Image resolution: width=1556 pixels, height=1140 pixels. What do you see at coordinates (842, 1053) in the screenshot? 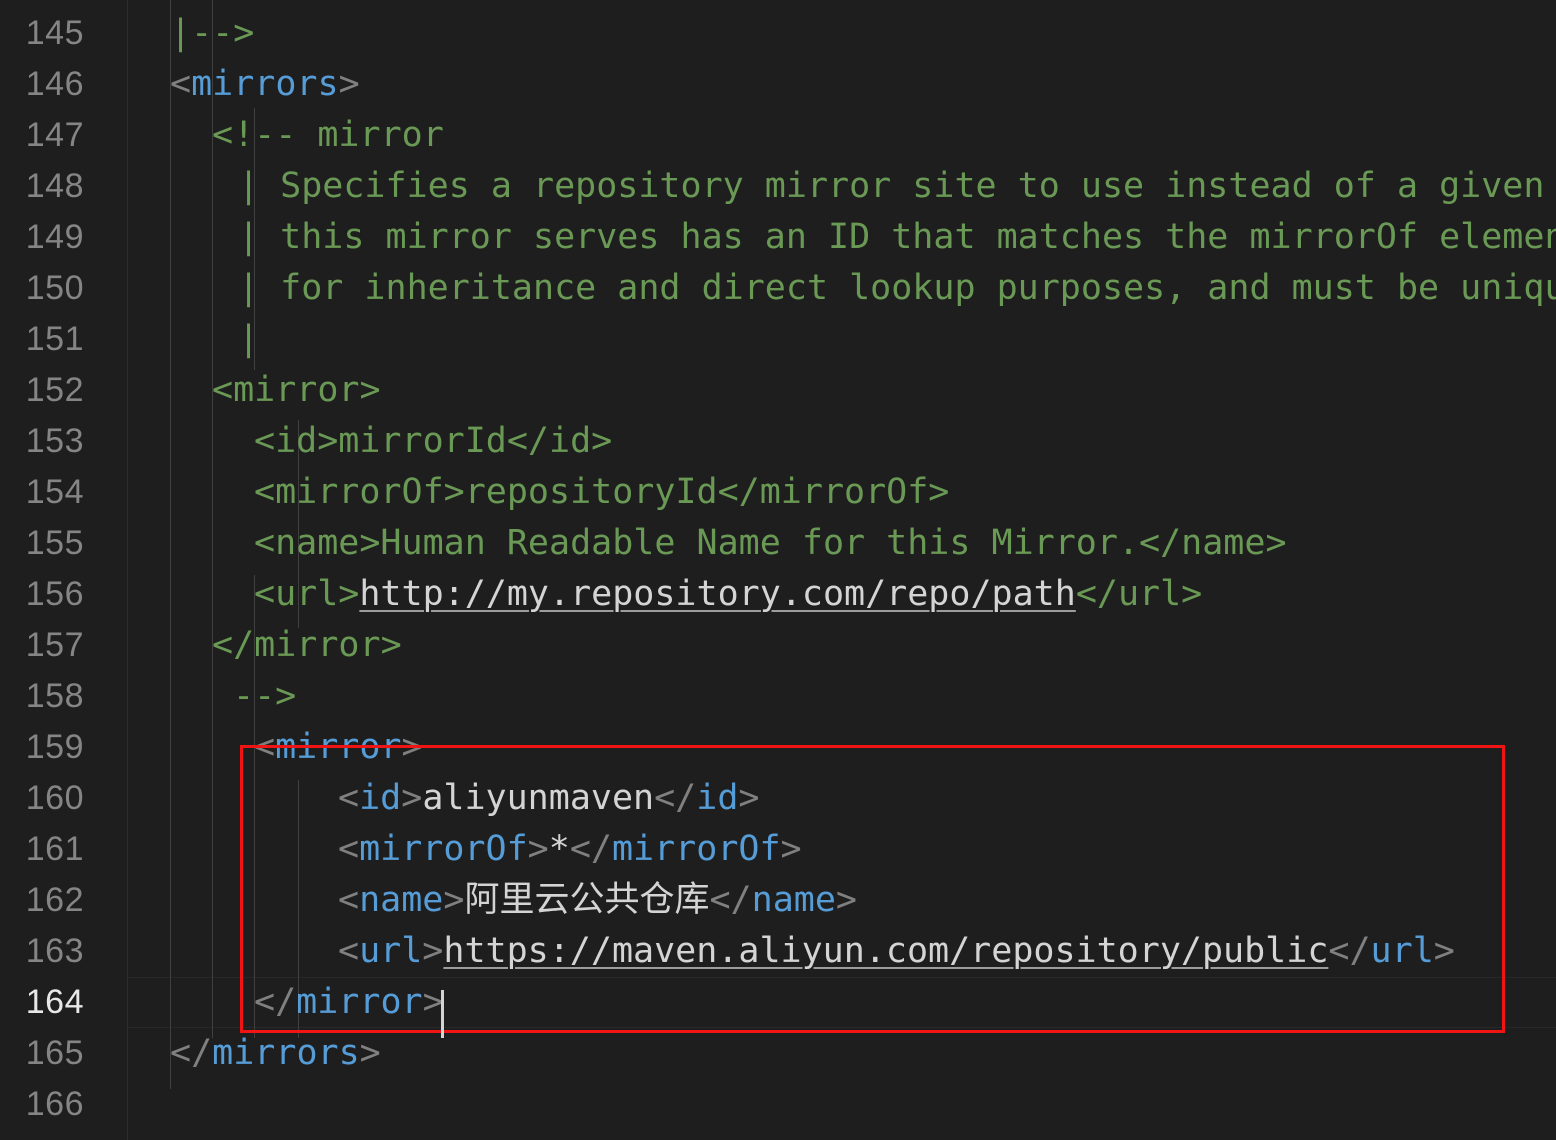
I see `code-line-165: </mirrors>` at bounding box center [842, 1053].